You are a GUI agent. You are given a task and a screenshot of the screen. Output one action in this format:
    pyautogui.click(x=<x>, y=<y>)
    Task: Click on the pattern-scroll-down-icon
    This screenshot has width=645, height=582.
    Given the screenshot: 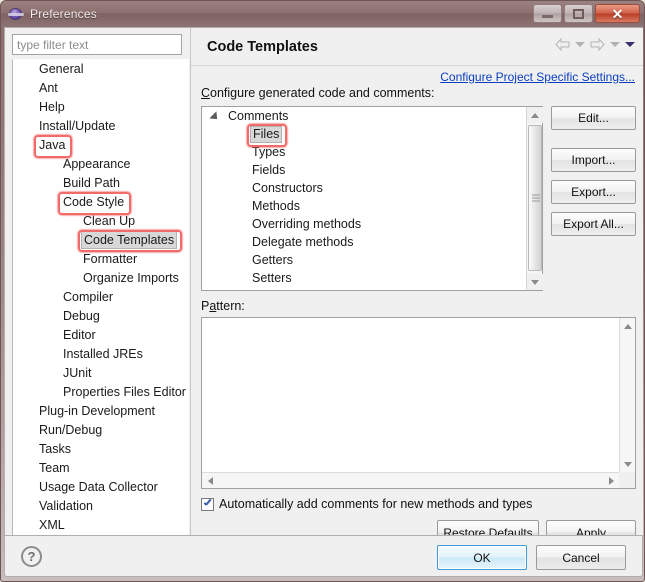 What is the action you would take?
    pyautogui.click(x=628, y=464)
    